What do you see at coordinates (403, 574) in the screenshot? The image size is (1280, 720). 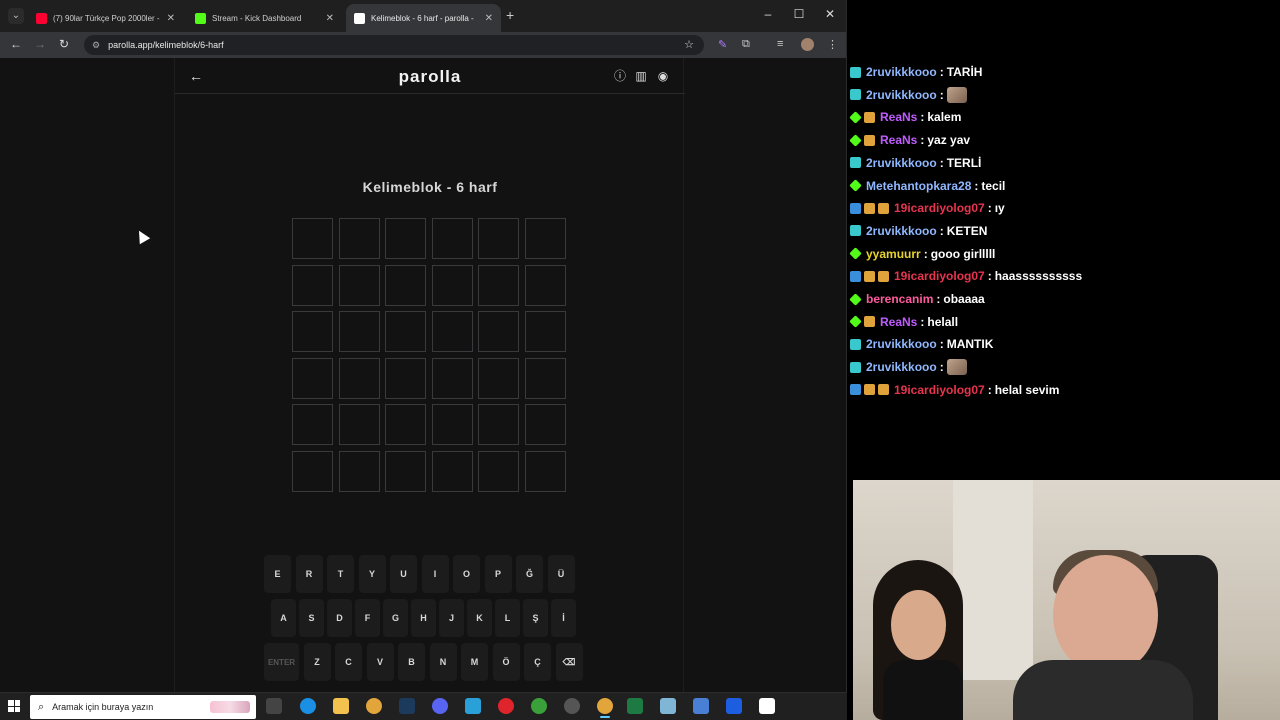 I see `key-u: U` at bounding box center [403, 574].